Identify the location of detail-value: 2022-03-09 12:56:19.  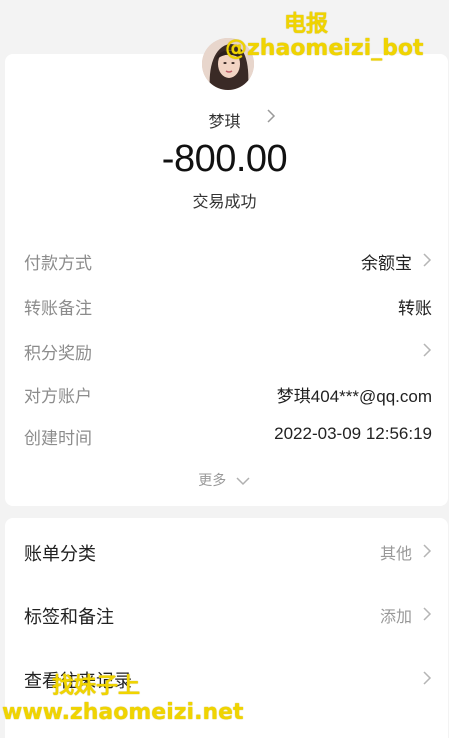
(353, 433).